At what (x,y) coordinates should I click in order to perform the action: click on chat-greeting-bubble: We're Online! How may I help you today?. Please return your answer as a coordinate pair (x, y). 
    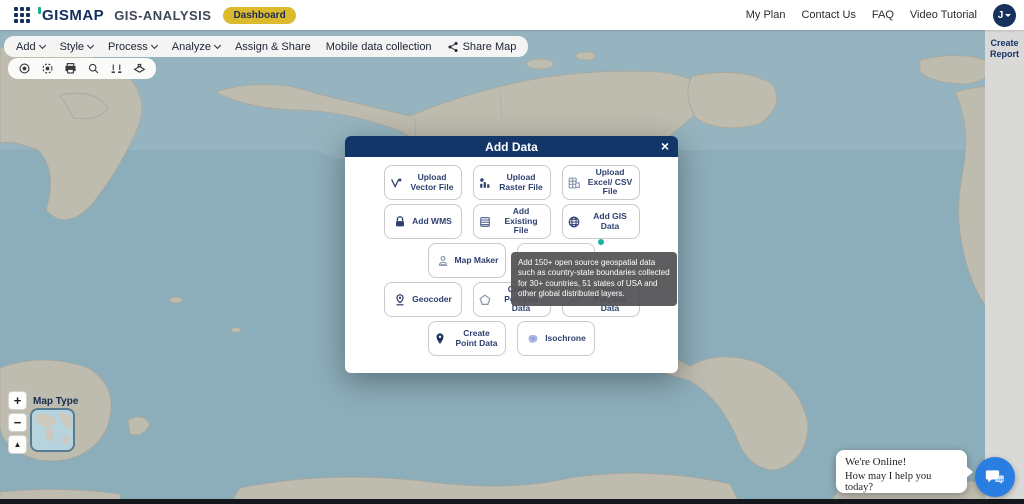
    Looking at the image, I should click on (904, 471).